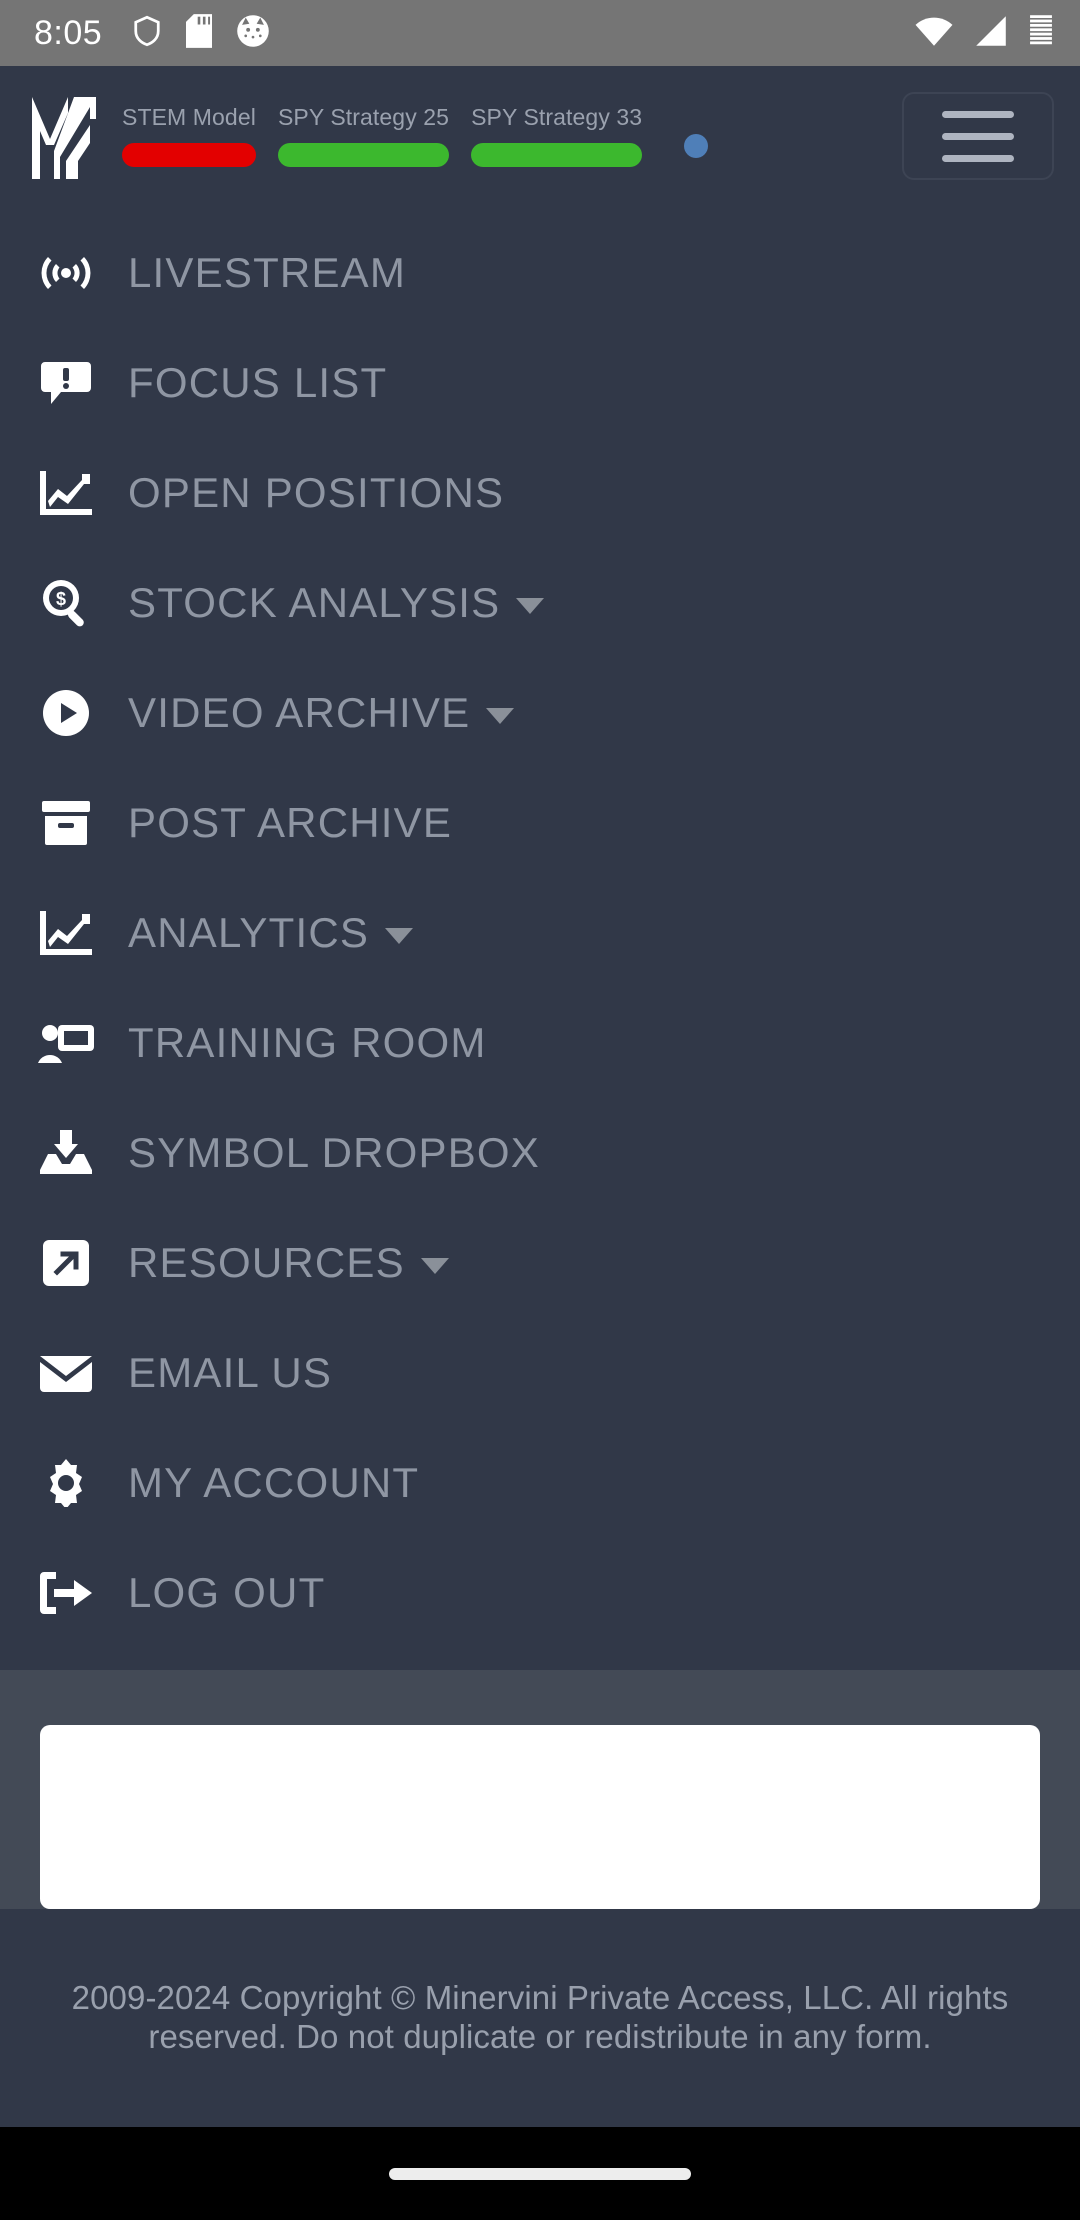 The image size is (1080, 2220). What do you see at coordinates (1041, 33) in the screenshot?
I see `battery-icon` at bounding box center [1041, 33].